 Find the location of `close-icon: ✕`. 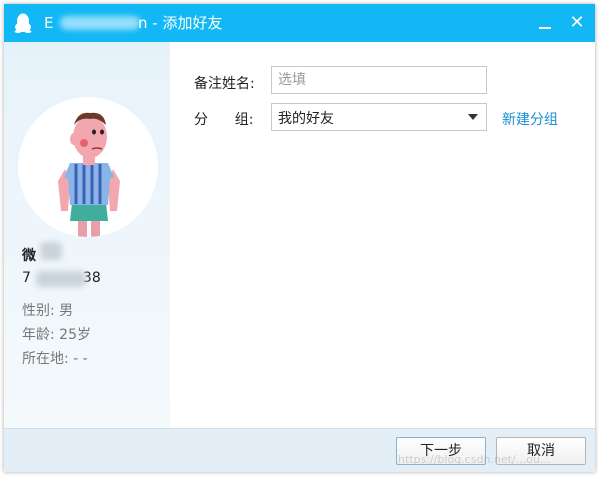

close-icon: ✕ is located at coordinates (577, 22).